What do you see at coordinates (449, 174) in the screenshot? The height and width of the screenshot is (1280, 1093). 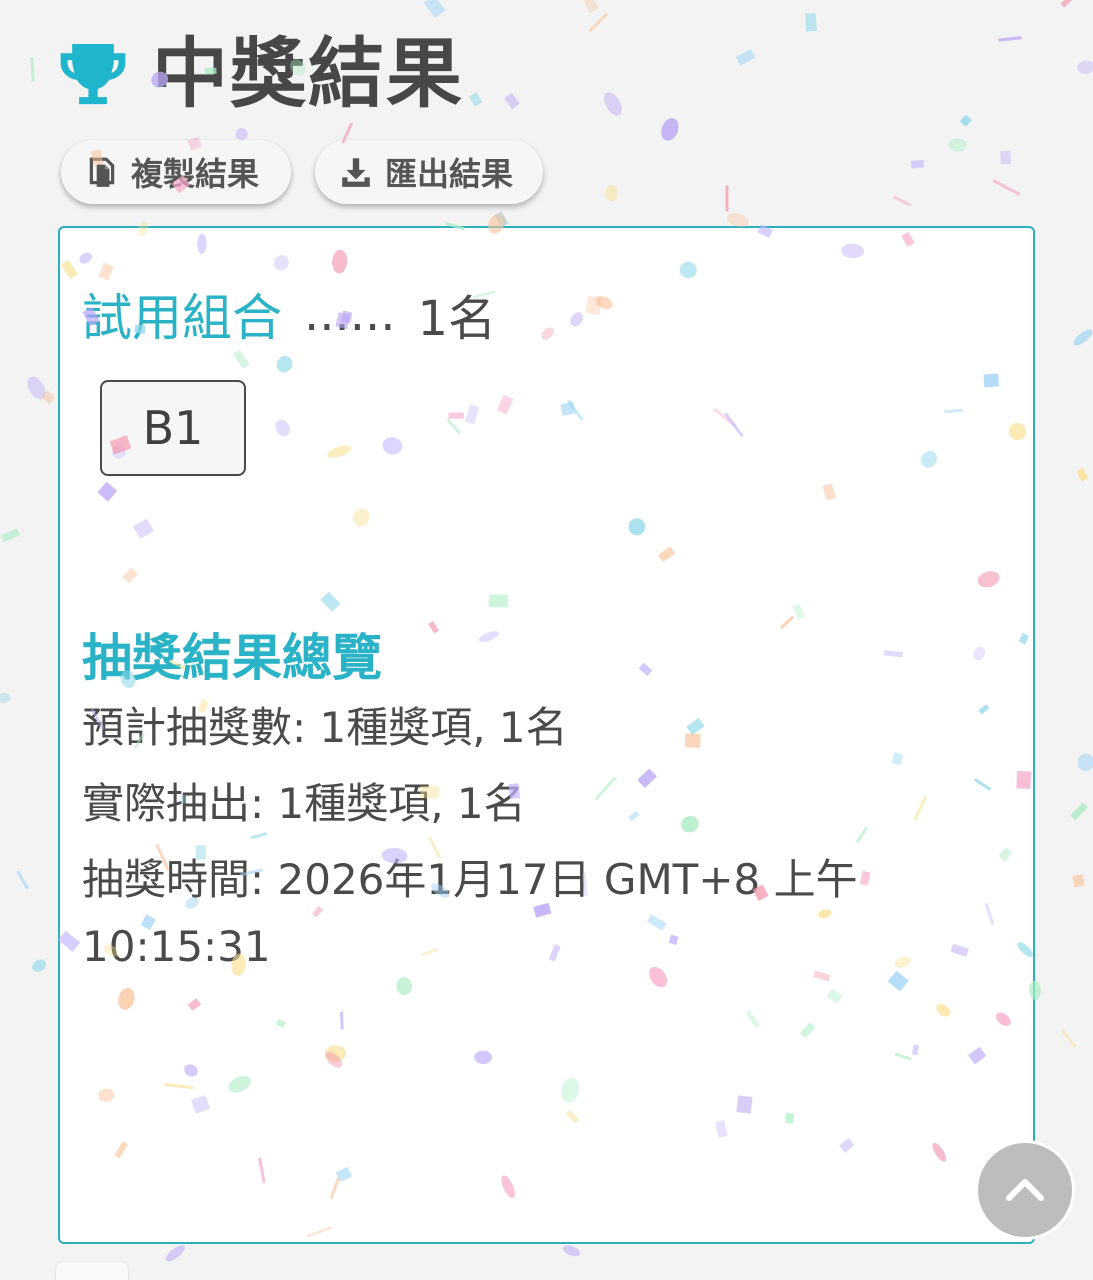 I see `export-results-label: 匯出結果` at bounding box center [449, 174].